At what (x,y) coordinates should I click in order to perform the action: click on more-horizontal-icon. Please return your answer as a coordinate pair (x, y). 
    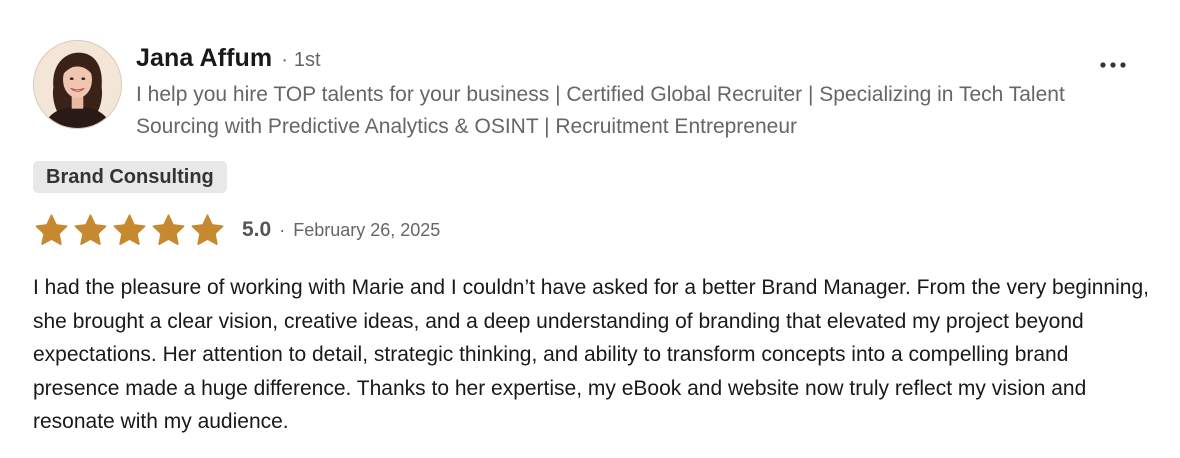
    Looking at the image, I should click on (1113, 65).